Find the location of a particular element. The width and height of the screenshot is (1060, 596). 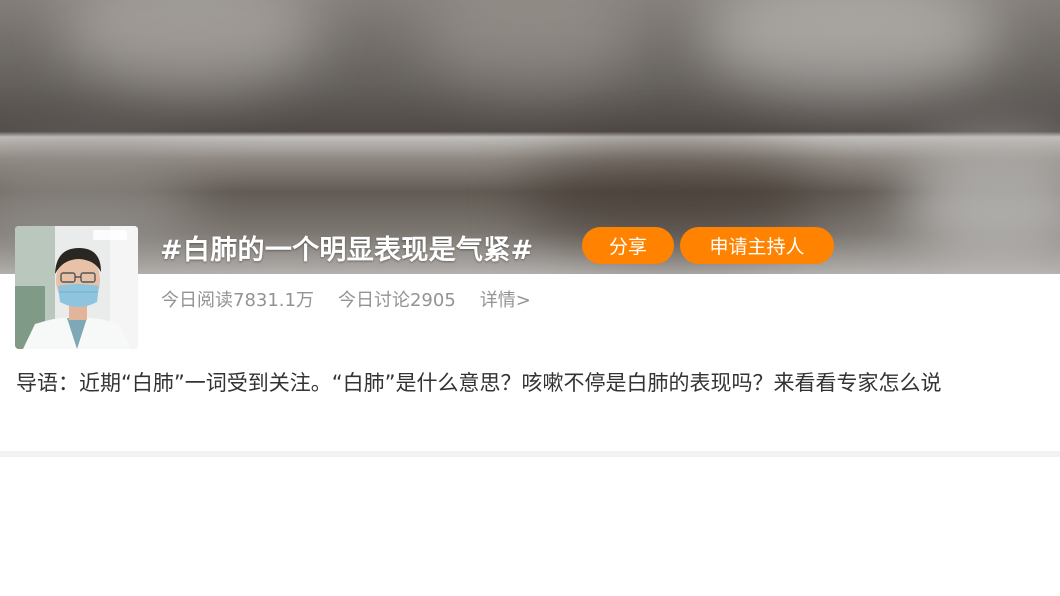

apply-host-button: 申请主持人 is located at coordinates (757, 245).